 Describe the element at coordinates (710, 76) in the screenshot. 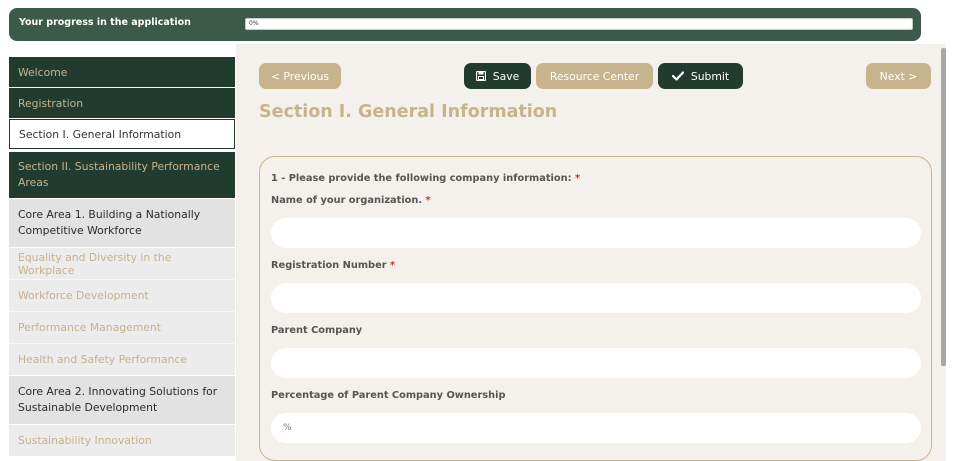

I see `submit-button-label: Submit` at that location.